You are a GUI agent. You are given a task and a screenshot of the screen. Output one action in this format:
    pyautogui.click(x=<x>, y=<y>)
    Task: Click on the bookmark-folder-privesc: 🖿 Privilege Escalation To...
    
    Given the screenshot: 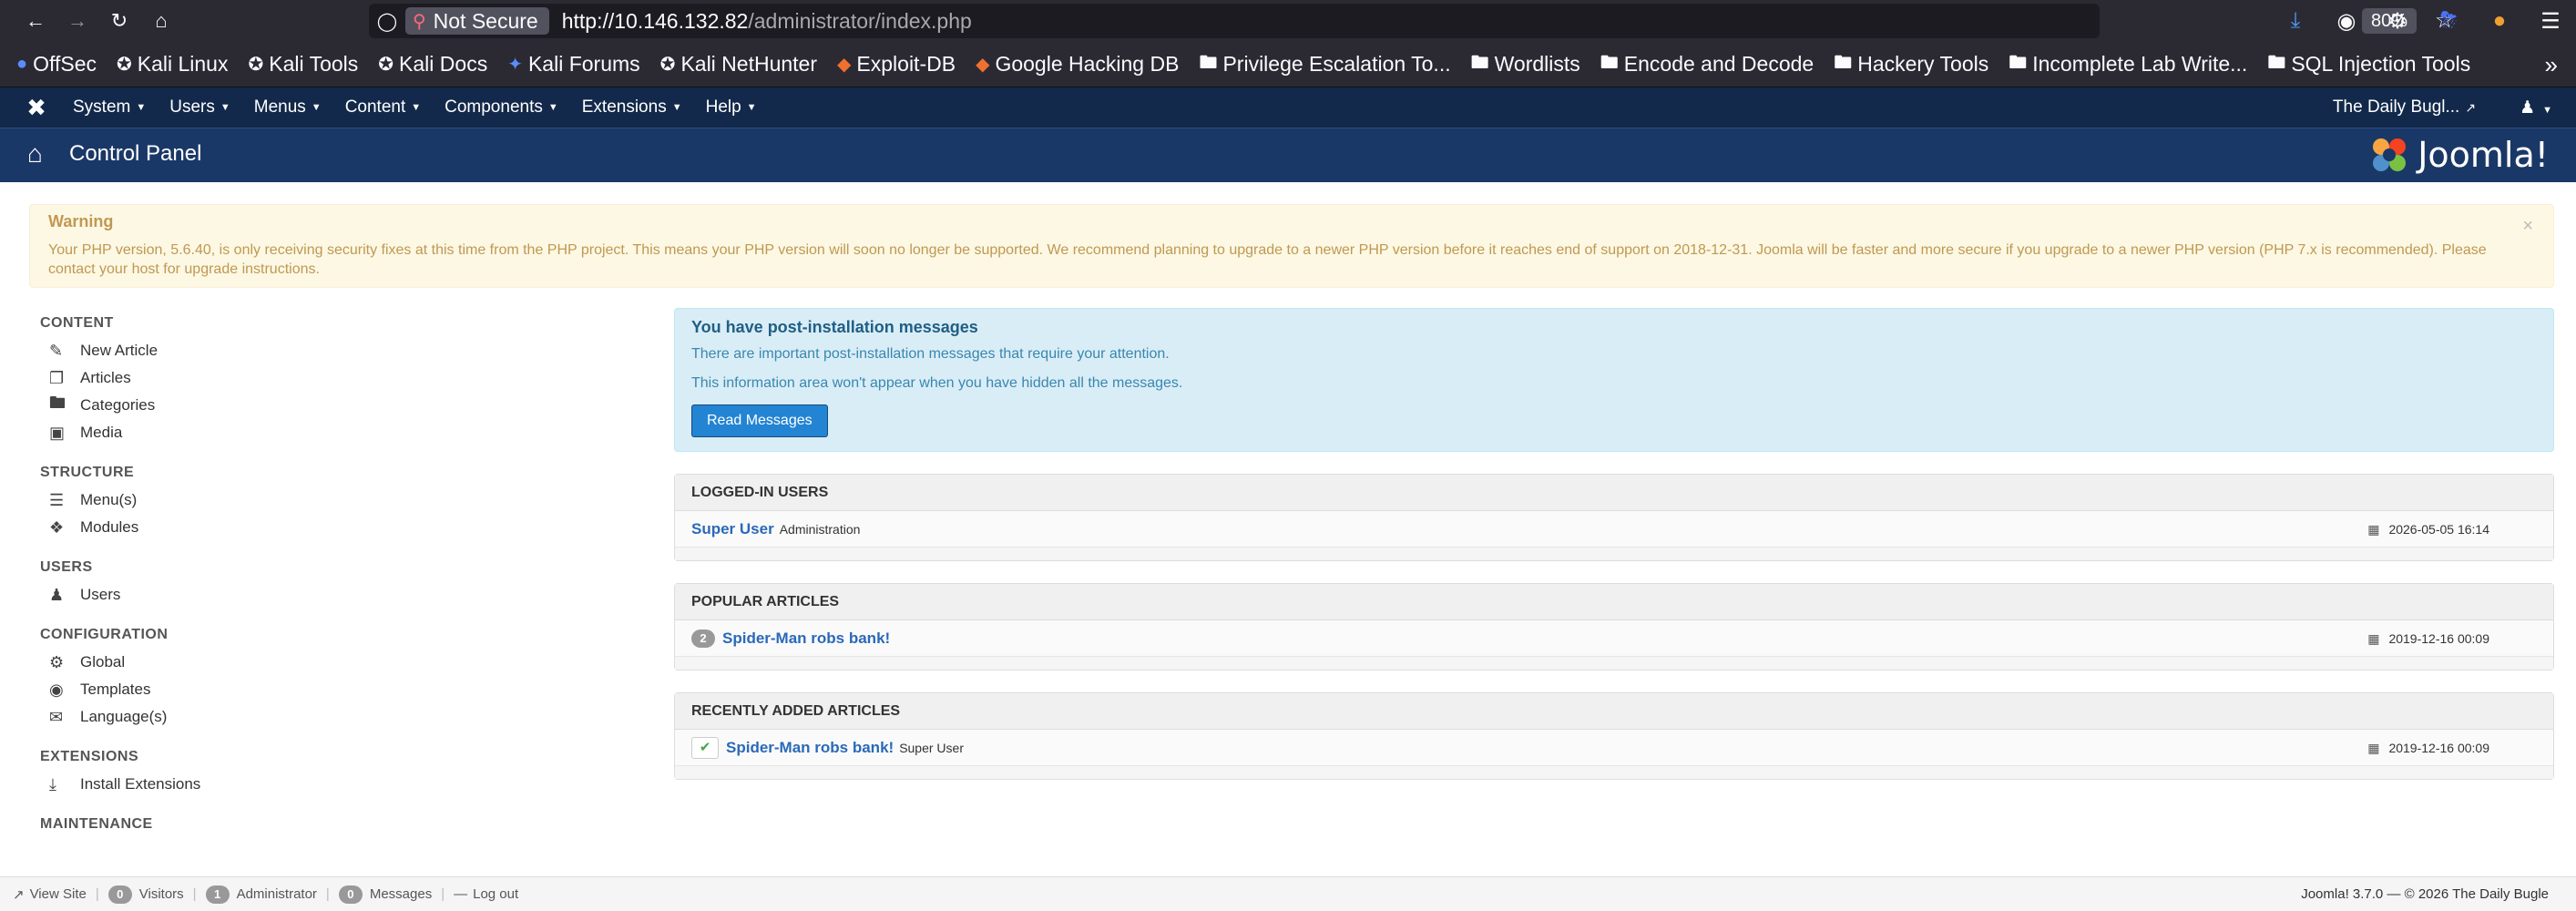 What is the action you would take?
    pyautogui.click(x=1324, y=64)
    